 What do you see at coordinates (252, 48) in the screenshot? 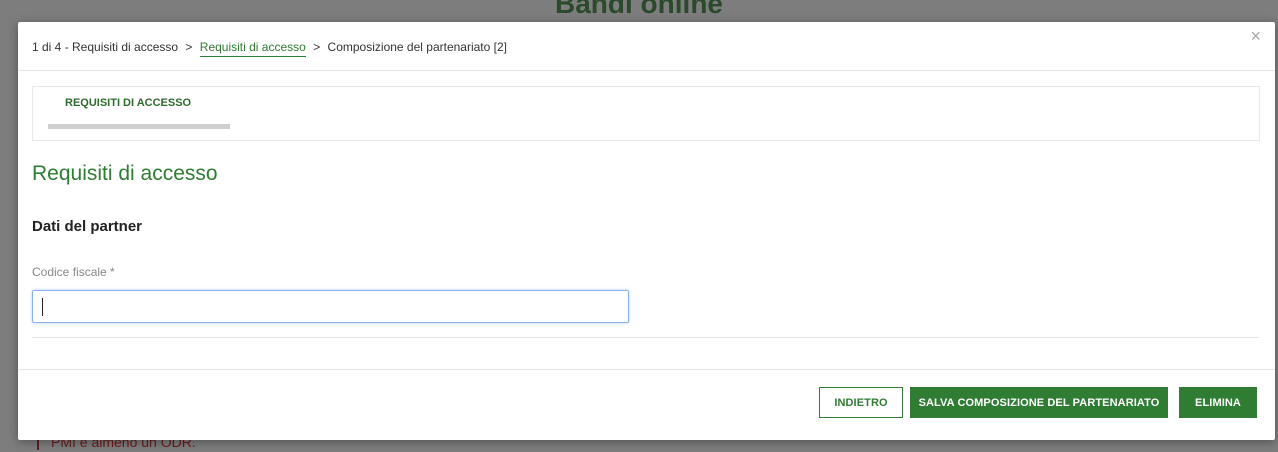
I see `breadcrumb-link-requisiti: Requisiti di accesso` at bounding box center [252, 48].